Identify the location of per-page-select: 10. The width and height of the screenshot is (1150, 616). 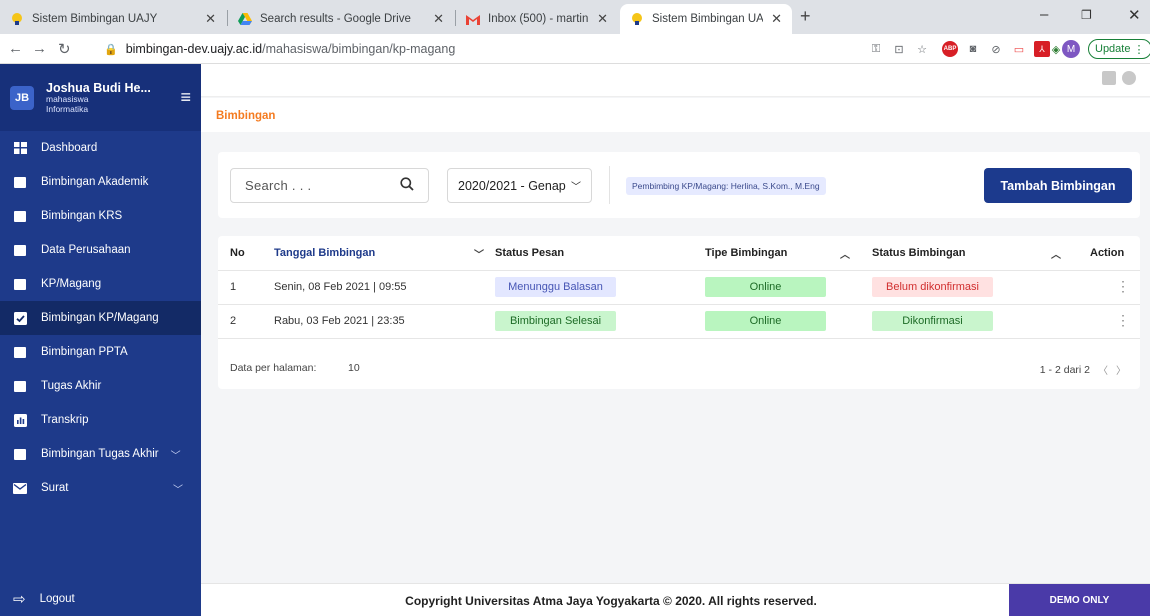
(354, 368).